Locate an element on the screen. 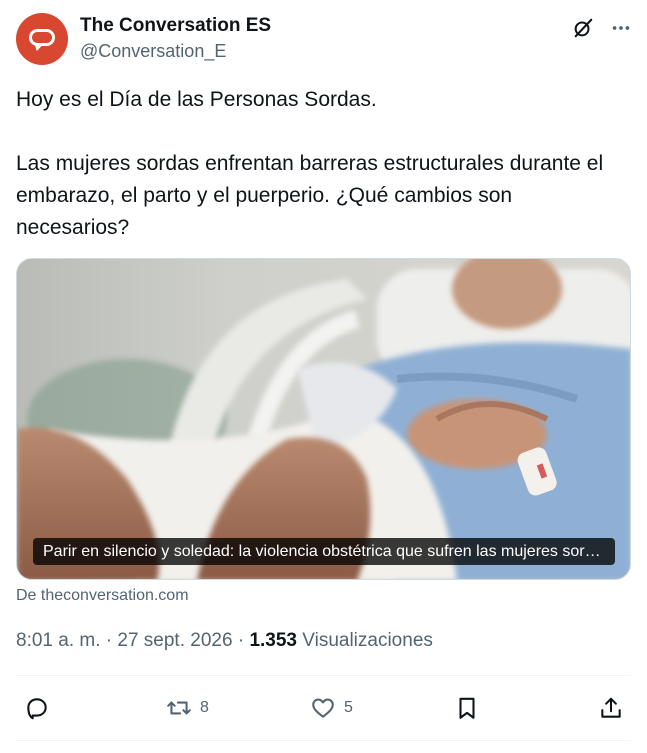 The width and height of the screenshot is (647, 753). bookmark-icon is located at coordinates (467, 708).